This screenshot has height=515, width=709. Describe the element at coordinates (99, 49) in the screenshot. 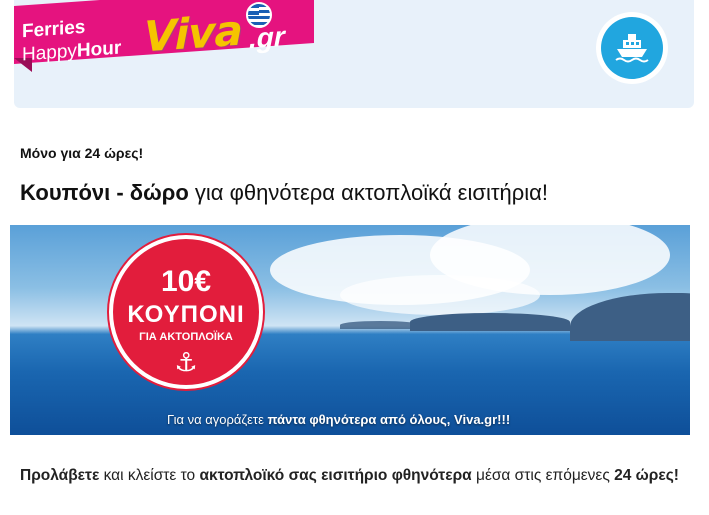

I see `brand-hour-word: Hour` at that location.